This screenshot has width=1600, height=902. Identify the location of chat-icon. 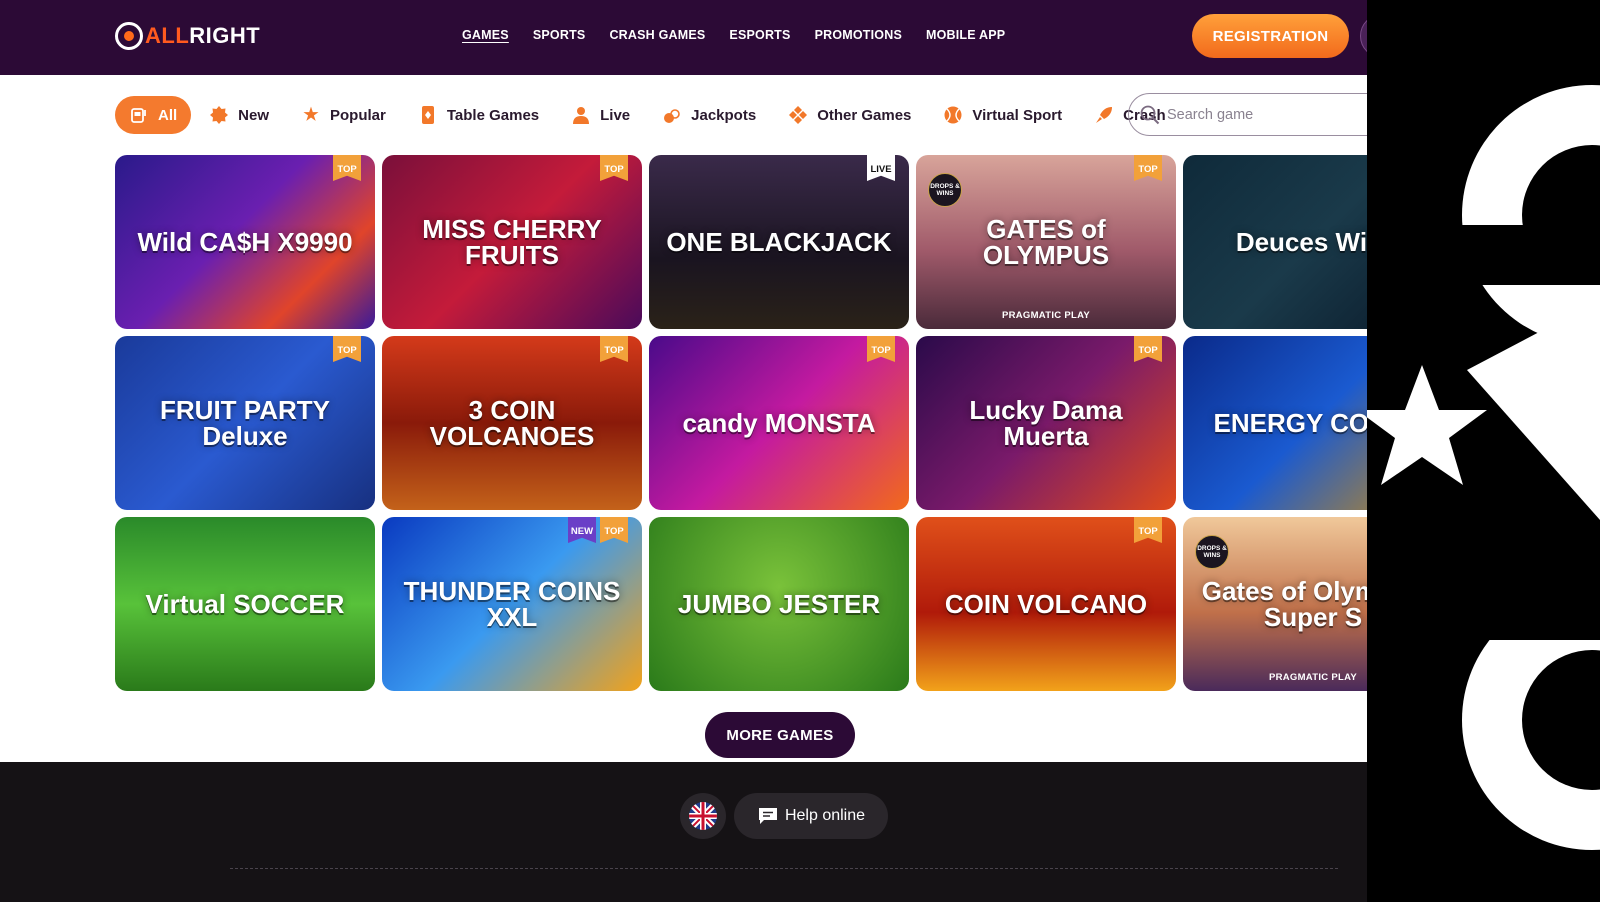
(767, 816).